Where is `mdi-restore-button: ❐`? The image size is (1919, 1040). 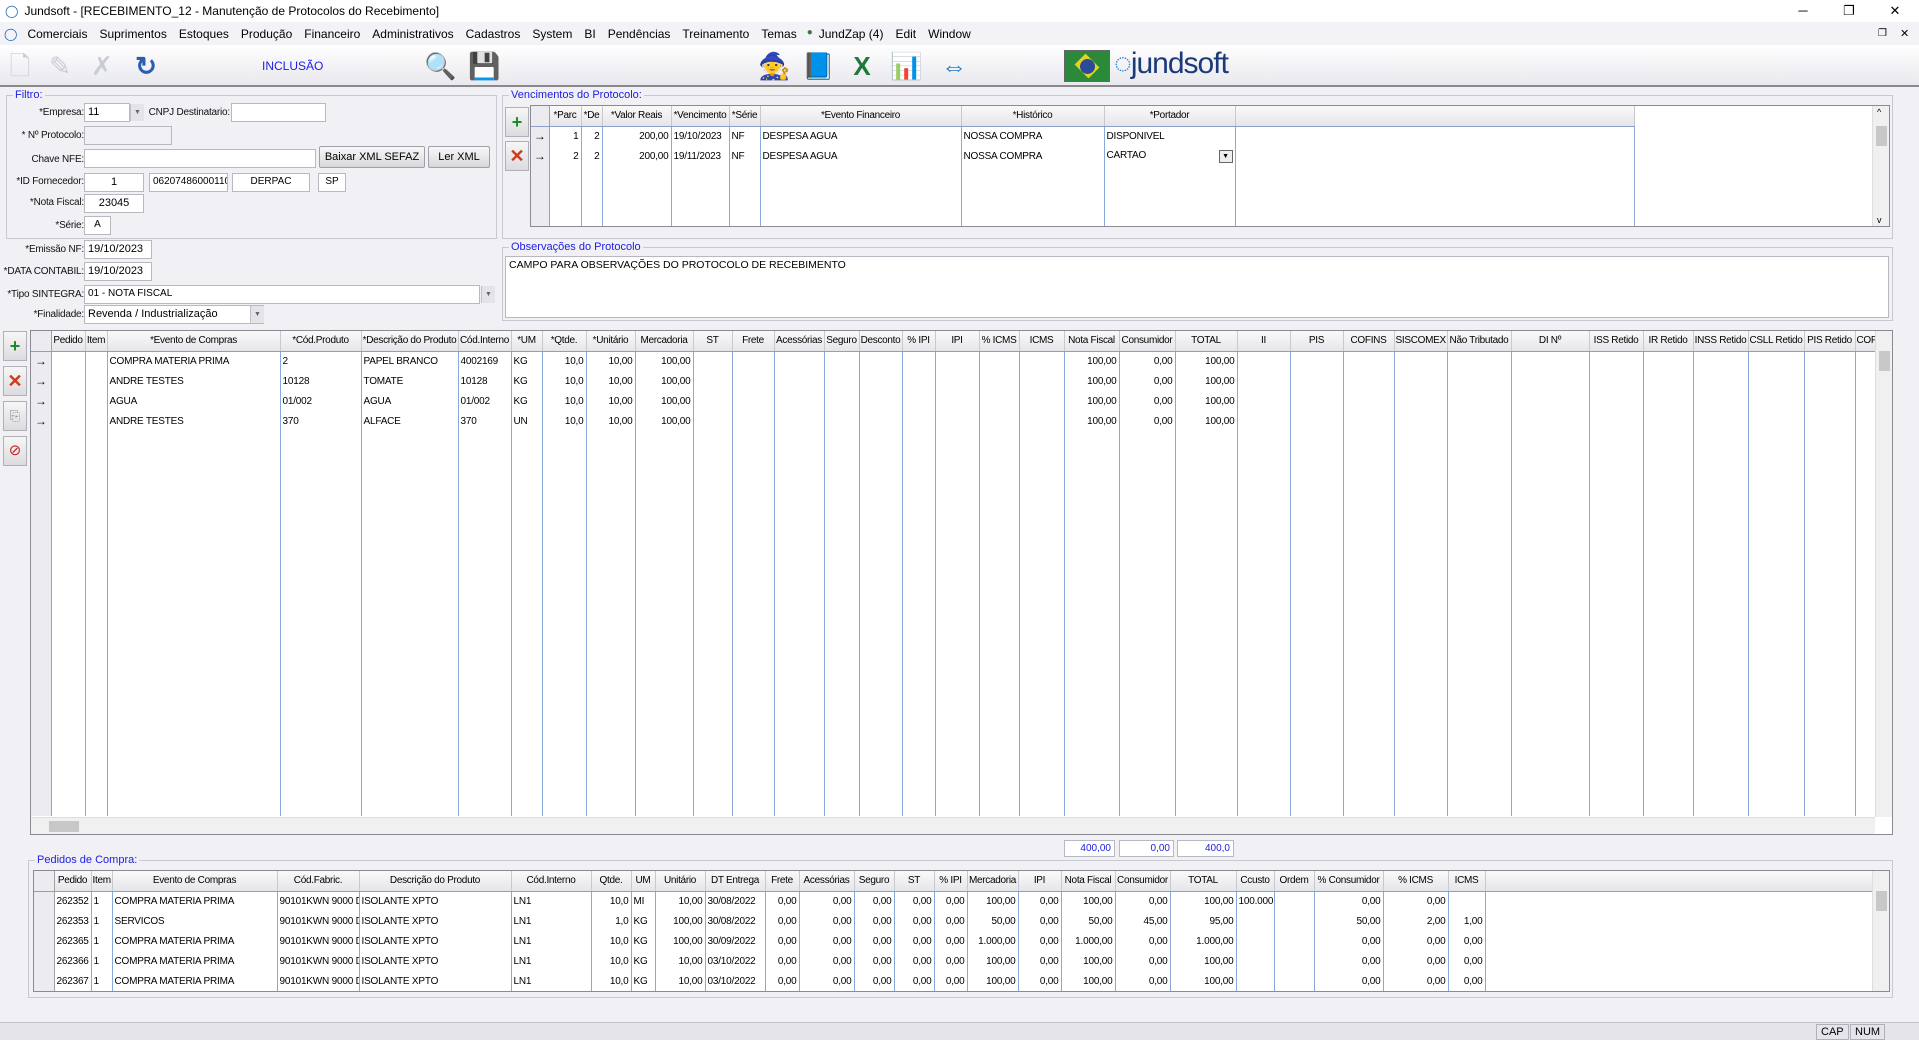
mdi-restore-button: ❐ is located at coordinates (1882, 33).